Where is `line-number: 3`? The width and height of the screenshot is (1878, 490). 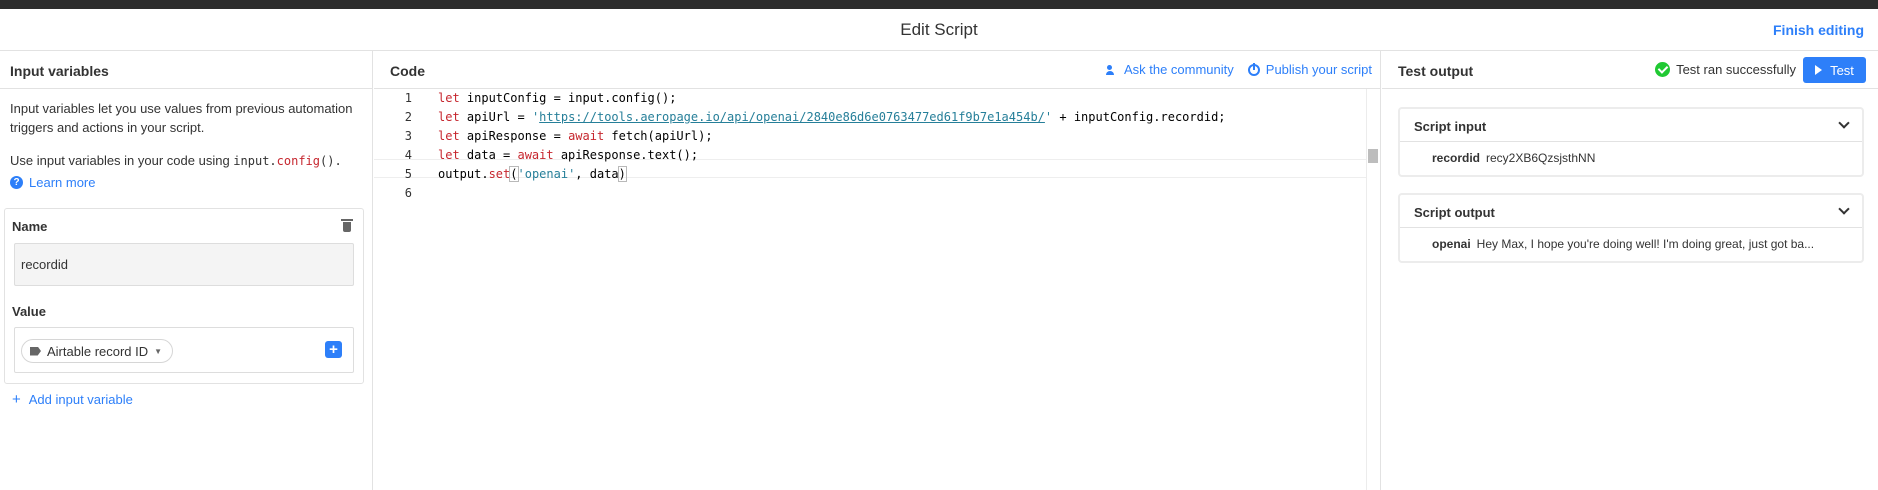 line-number: 3 is located at coordinates (408, 136).